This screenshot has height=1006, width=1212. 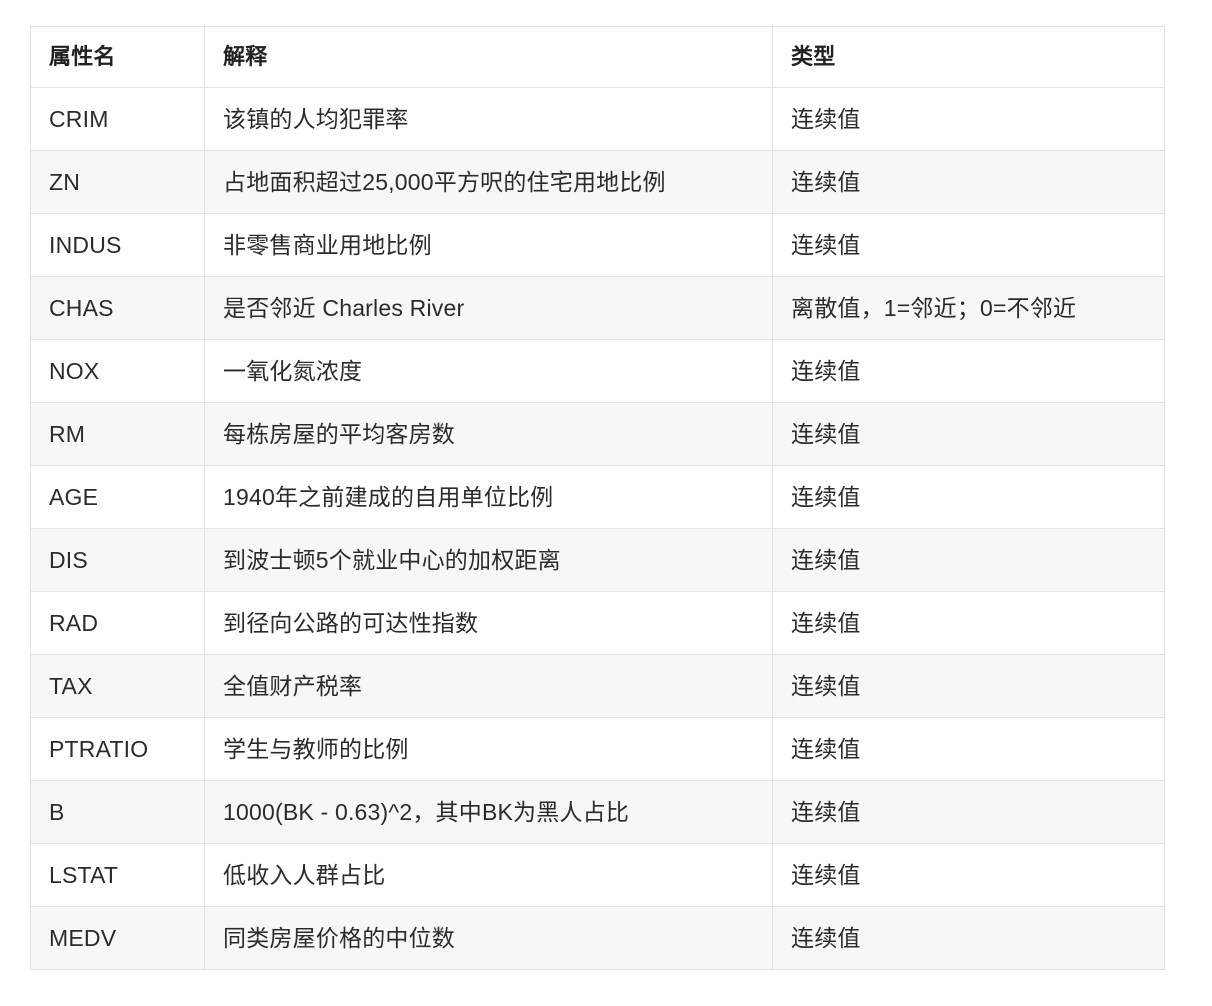 What do you see at coordinates (488, 371) in the screenshot?
I see `cell-explanation: 一氧化氮浓度` at bounding box center [488, 371].